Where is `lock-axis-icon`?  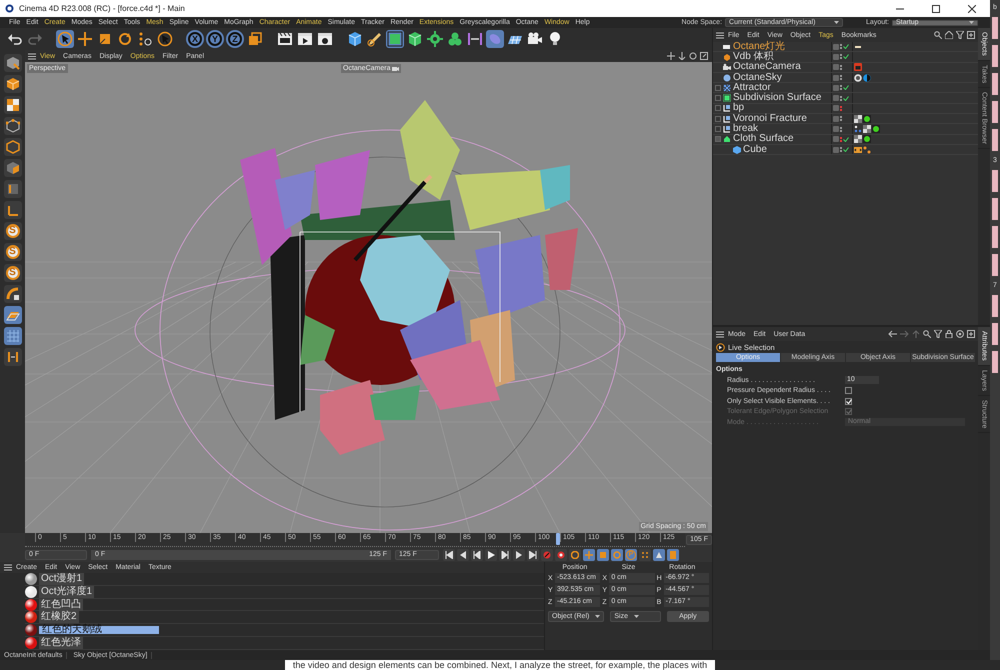 lock-axis-icon is located at coordinates (13, 357).